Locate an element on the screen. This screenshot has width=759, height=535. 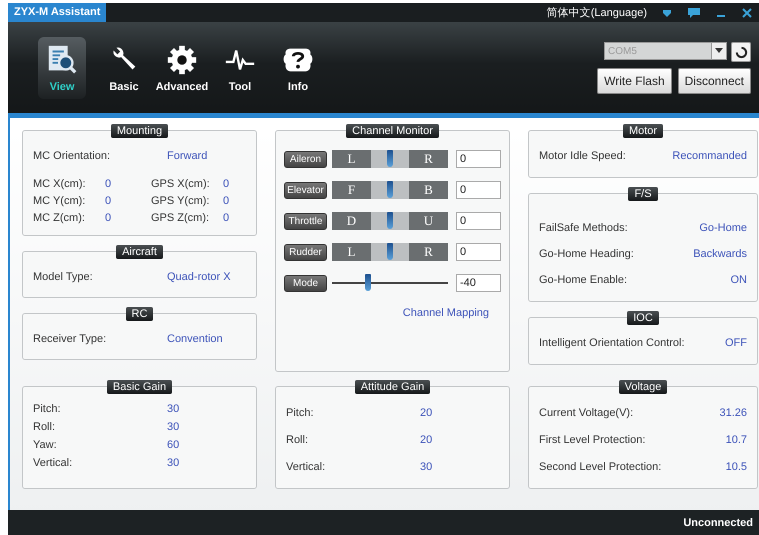
action-button: Write Flash is located at coordinates (634, 81).